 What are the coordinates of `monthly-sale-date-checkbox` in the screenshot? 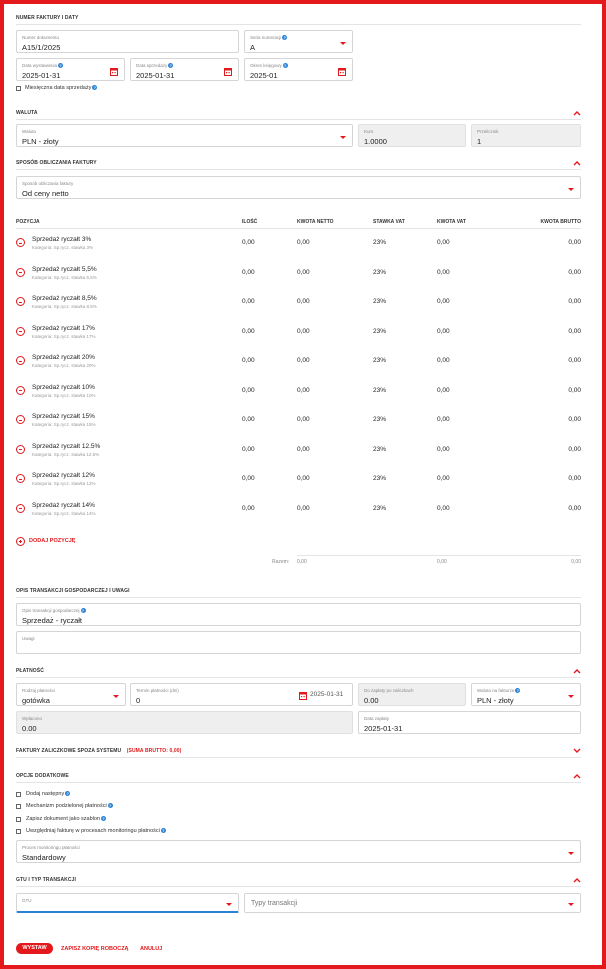 It's located at (18, 88).